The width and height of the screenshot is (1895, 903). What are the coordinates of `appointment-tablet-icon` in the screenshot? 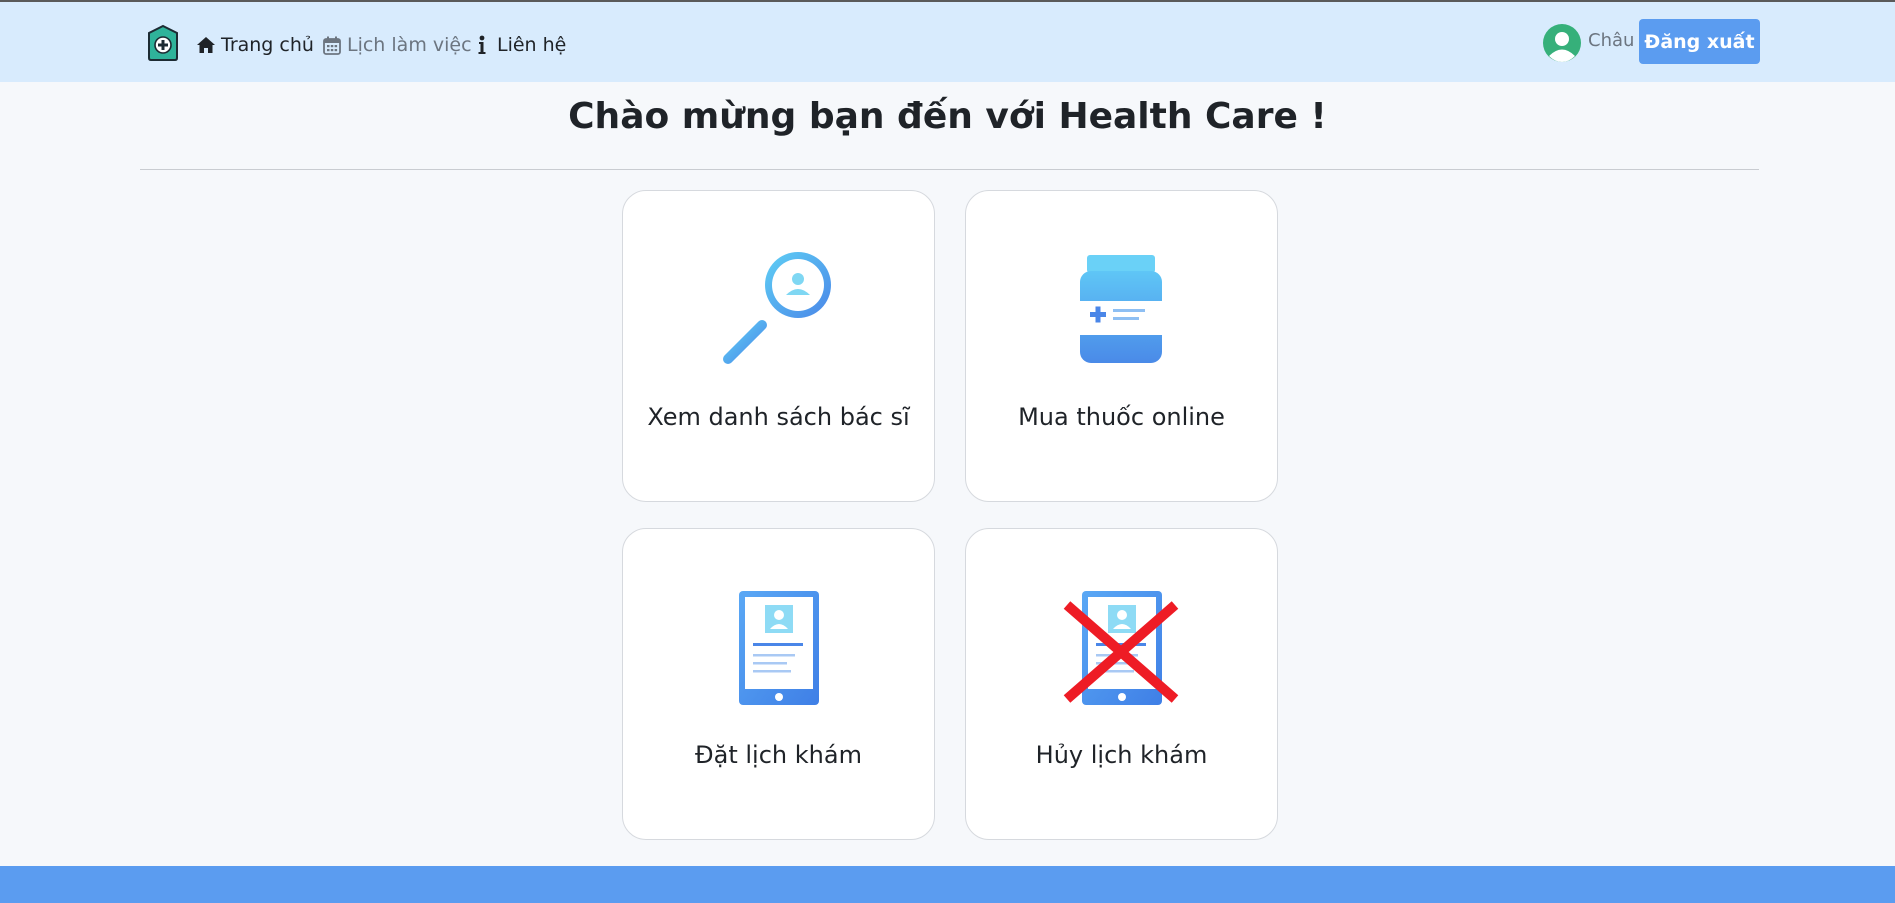 It's located at (778, 648).